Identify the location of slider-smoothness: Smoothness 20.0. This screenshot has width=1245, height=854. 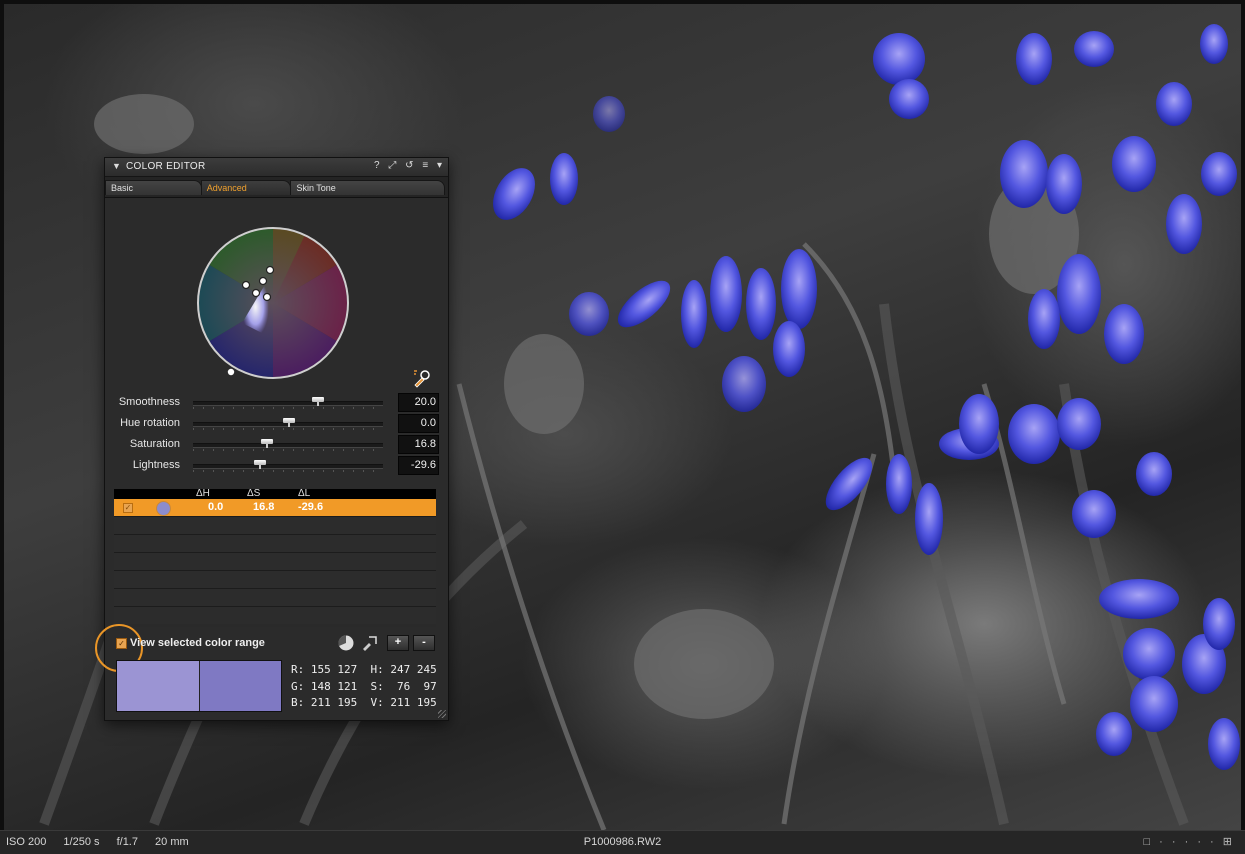
(276, 403).